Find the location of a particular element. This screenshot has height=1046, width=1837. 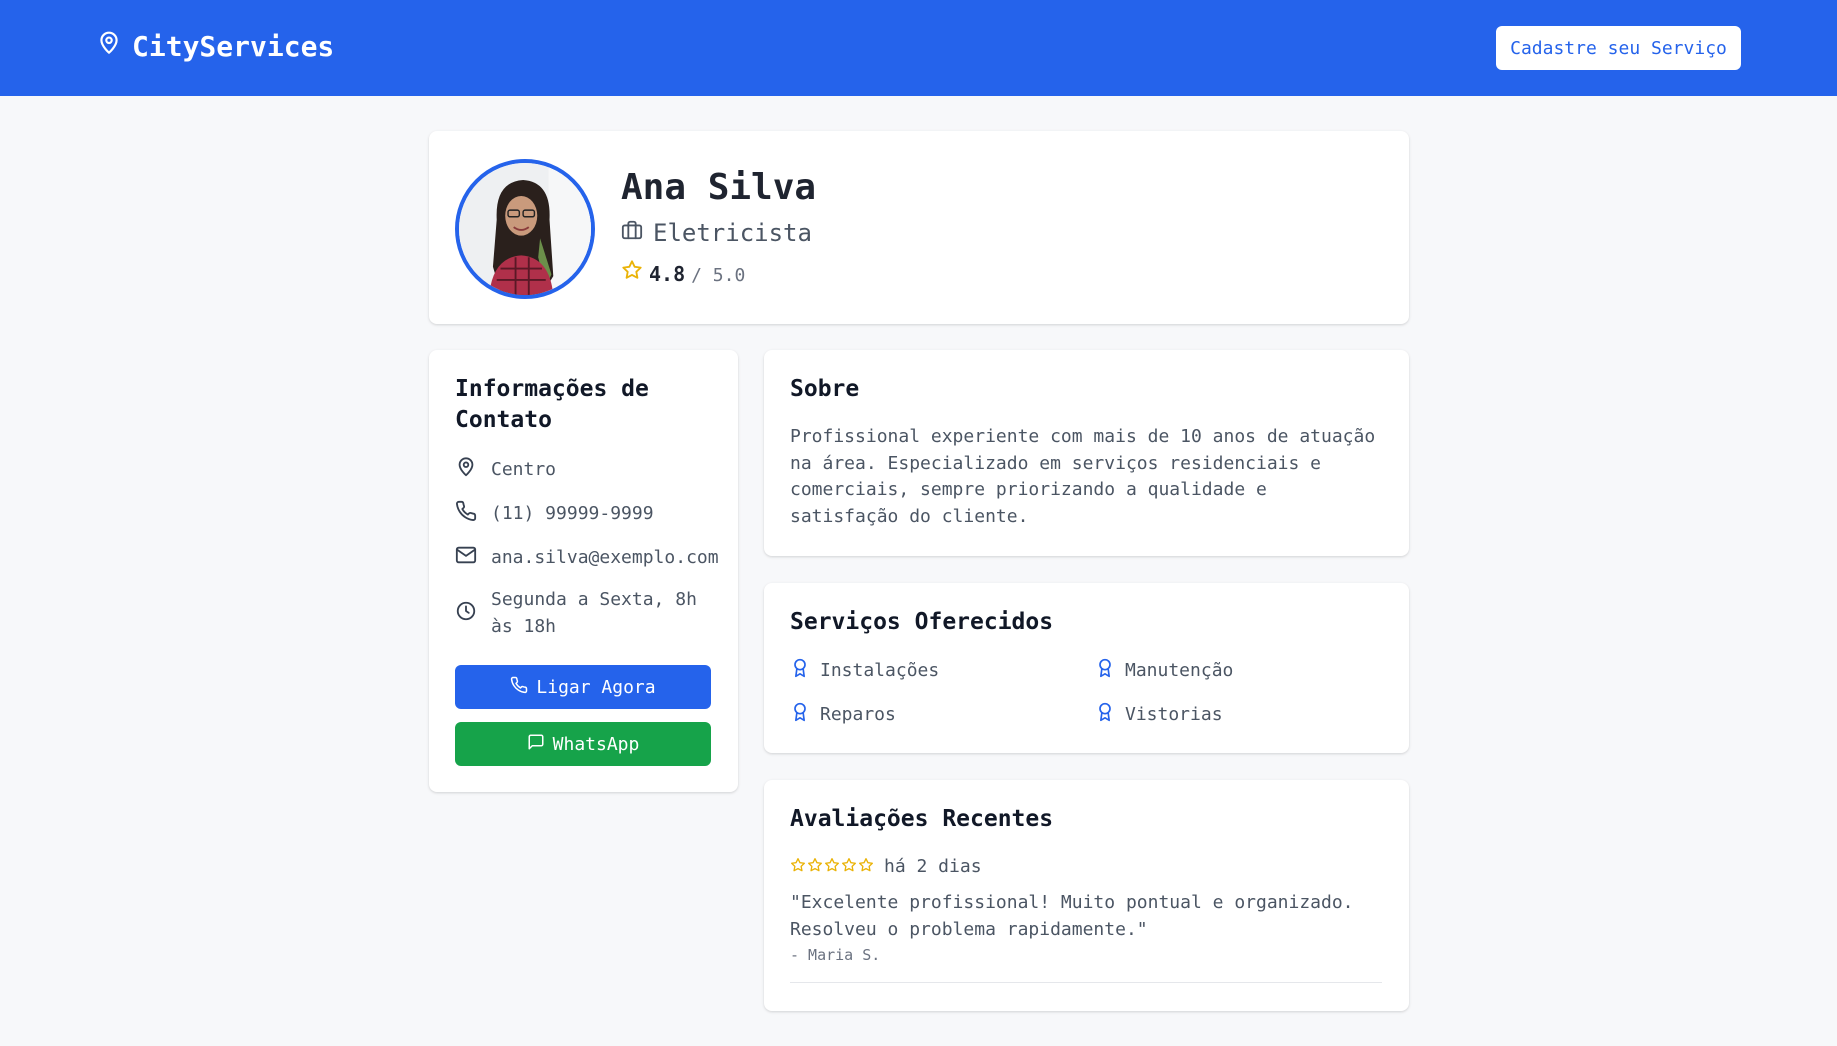

review-author: - Maria S. is located at coordinates (835, 955).